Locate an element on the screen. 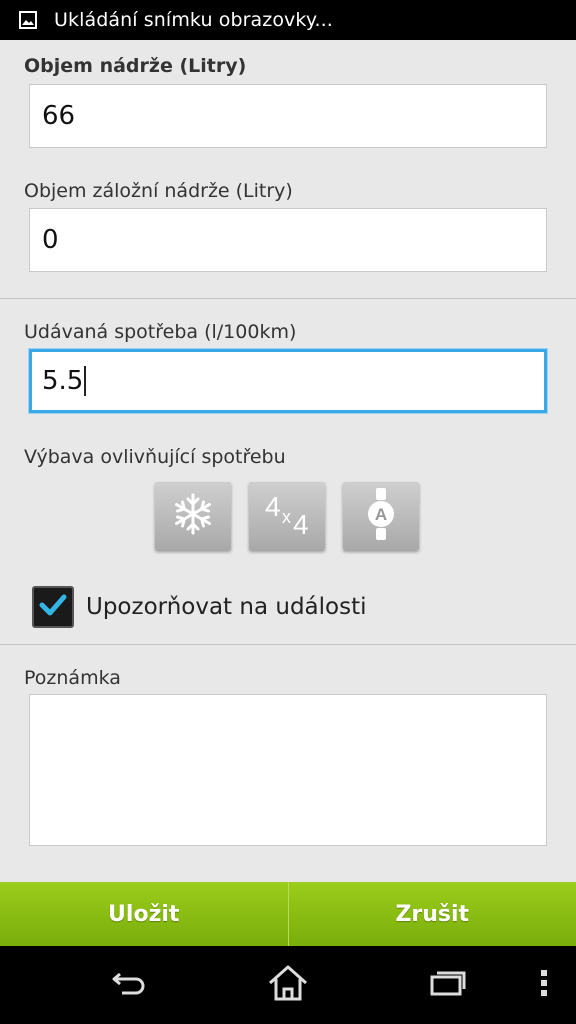 Image resolution: width=576 pixels, height=1024 pixels. air-conditioning-toggle is located at coordinates (193, 516).